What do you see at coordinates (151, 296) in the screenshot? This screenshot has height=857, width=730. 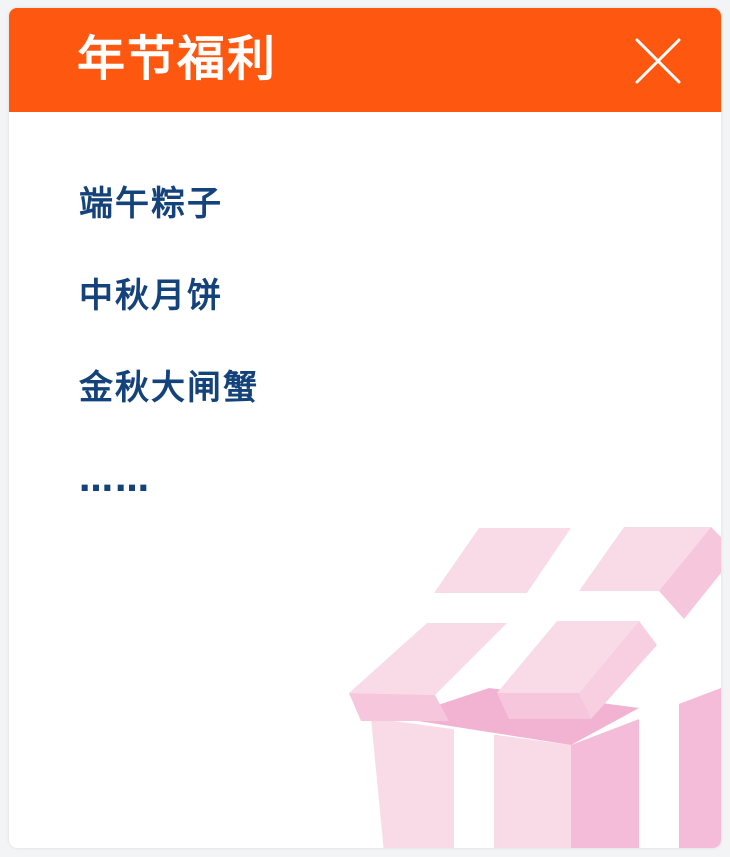 I see `list-item-mooncake: 中秋月饼` at bounding box center [151, 296].